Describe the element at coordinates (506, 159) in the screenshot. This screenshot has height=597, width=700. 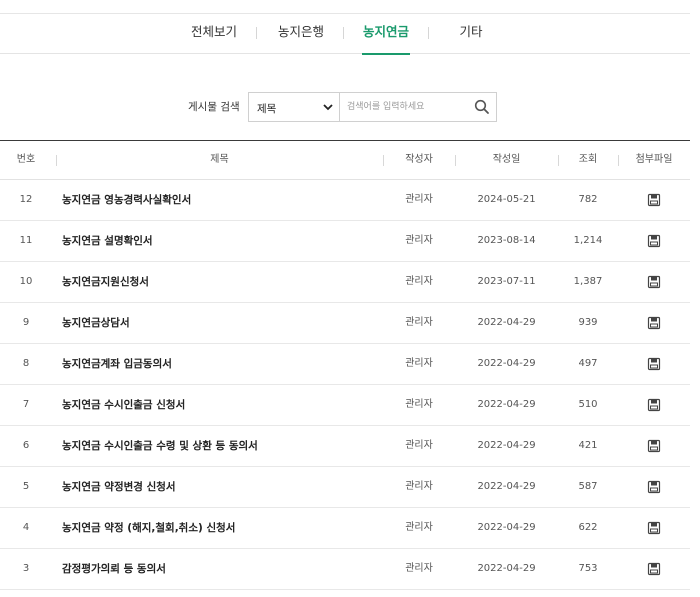
I see `header-date: 작성일` at that location.